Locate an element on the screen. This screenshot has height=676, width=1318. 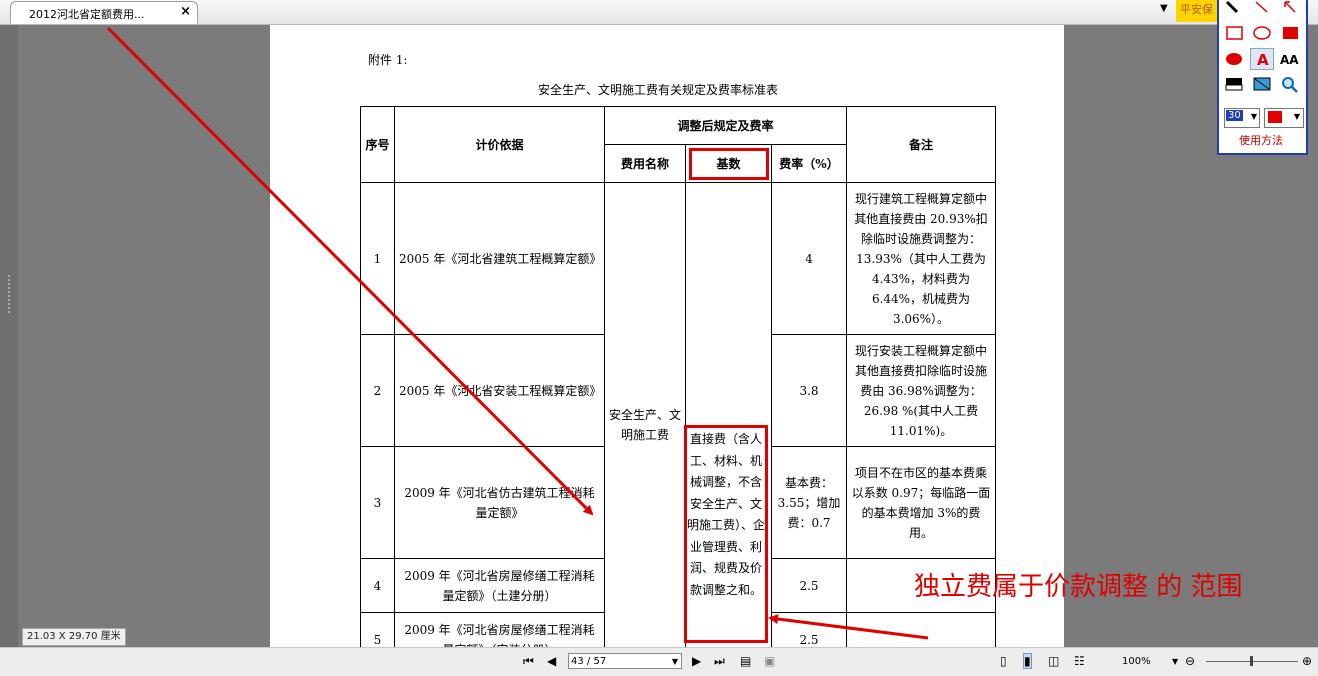
zoom-level: 100% is located at coordinates (1136, 661).